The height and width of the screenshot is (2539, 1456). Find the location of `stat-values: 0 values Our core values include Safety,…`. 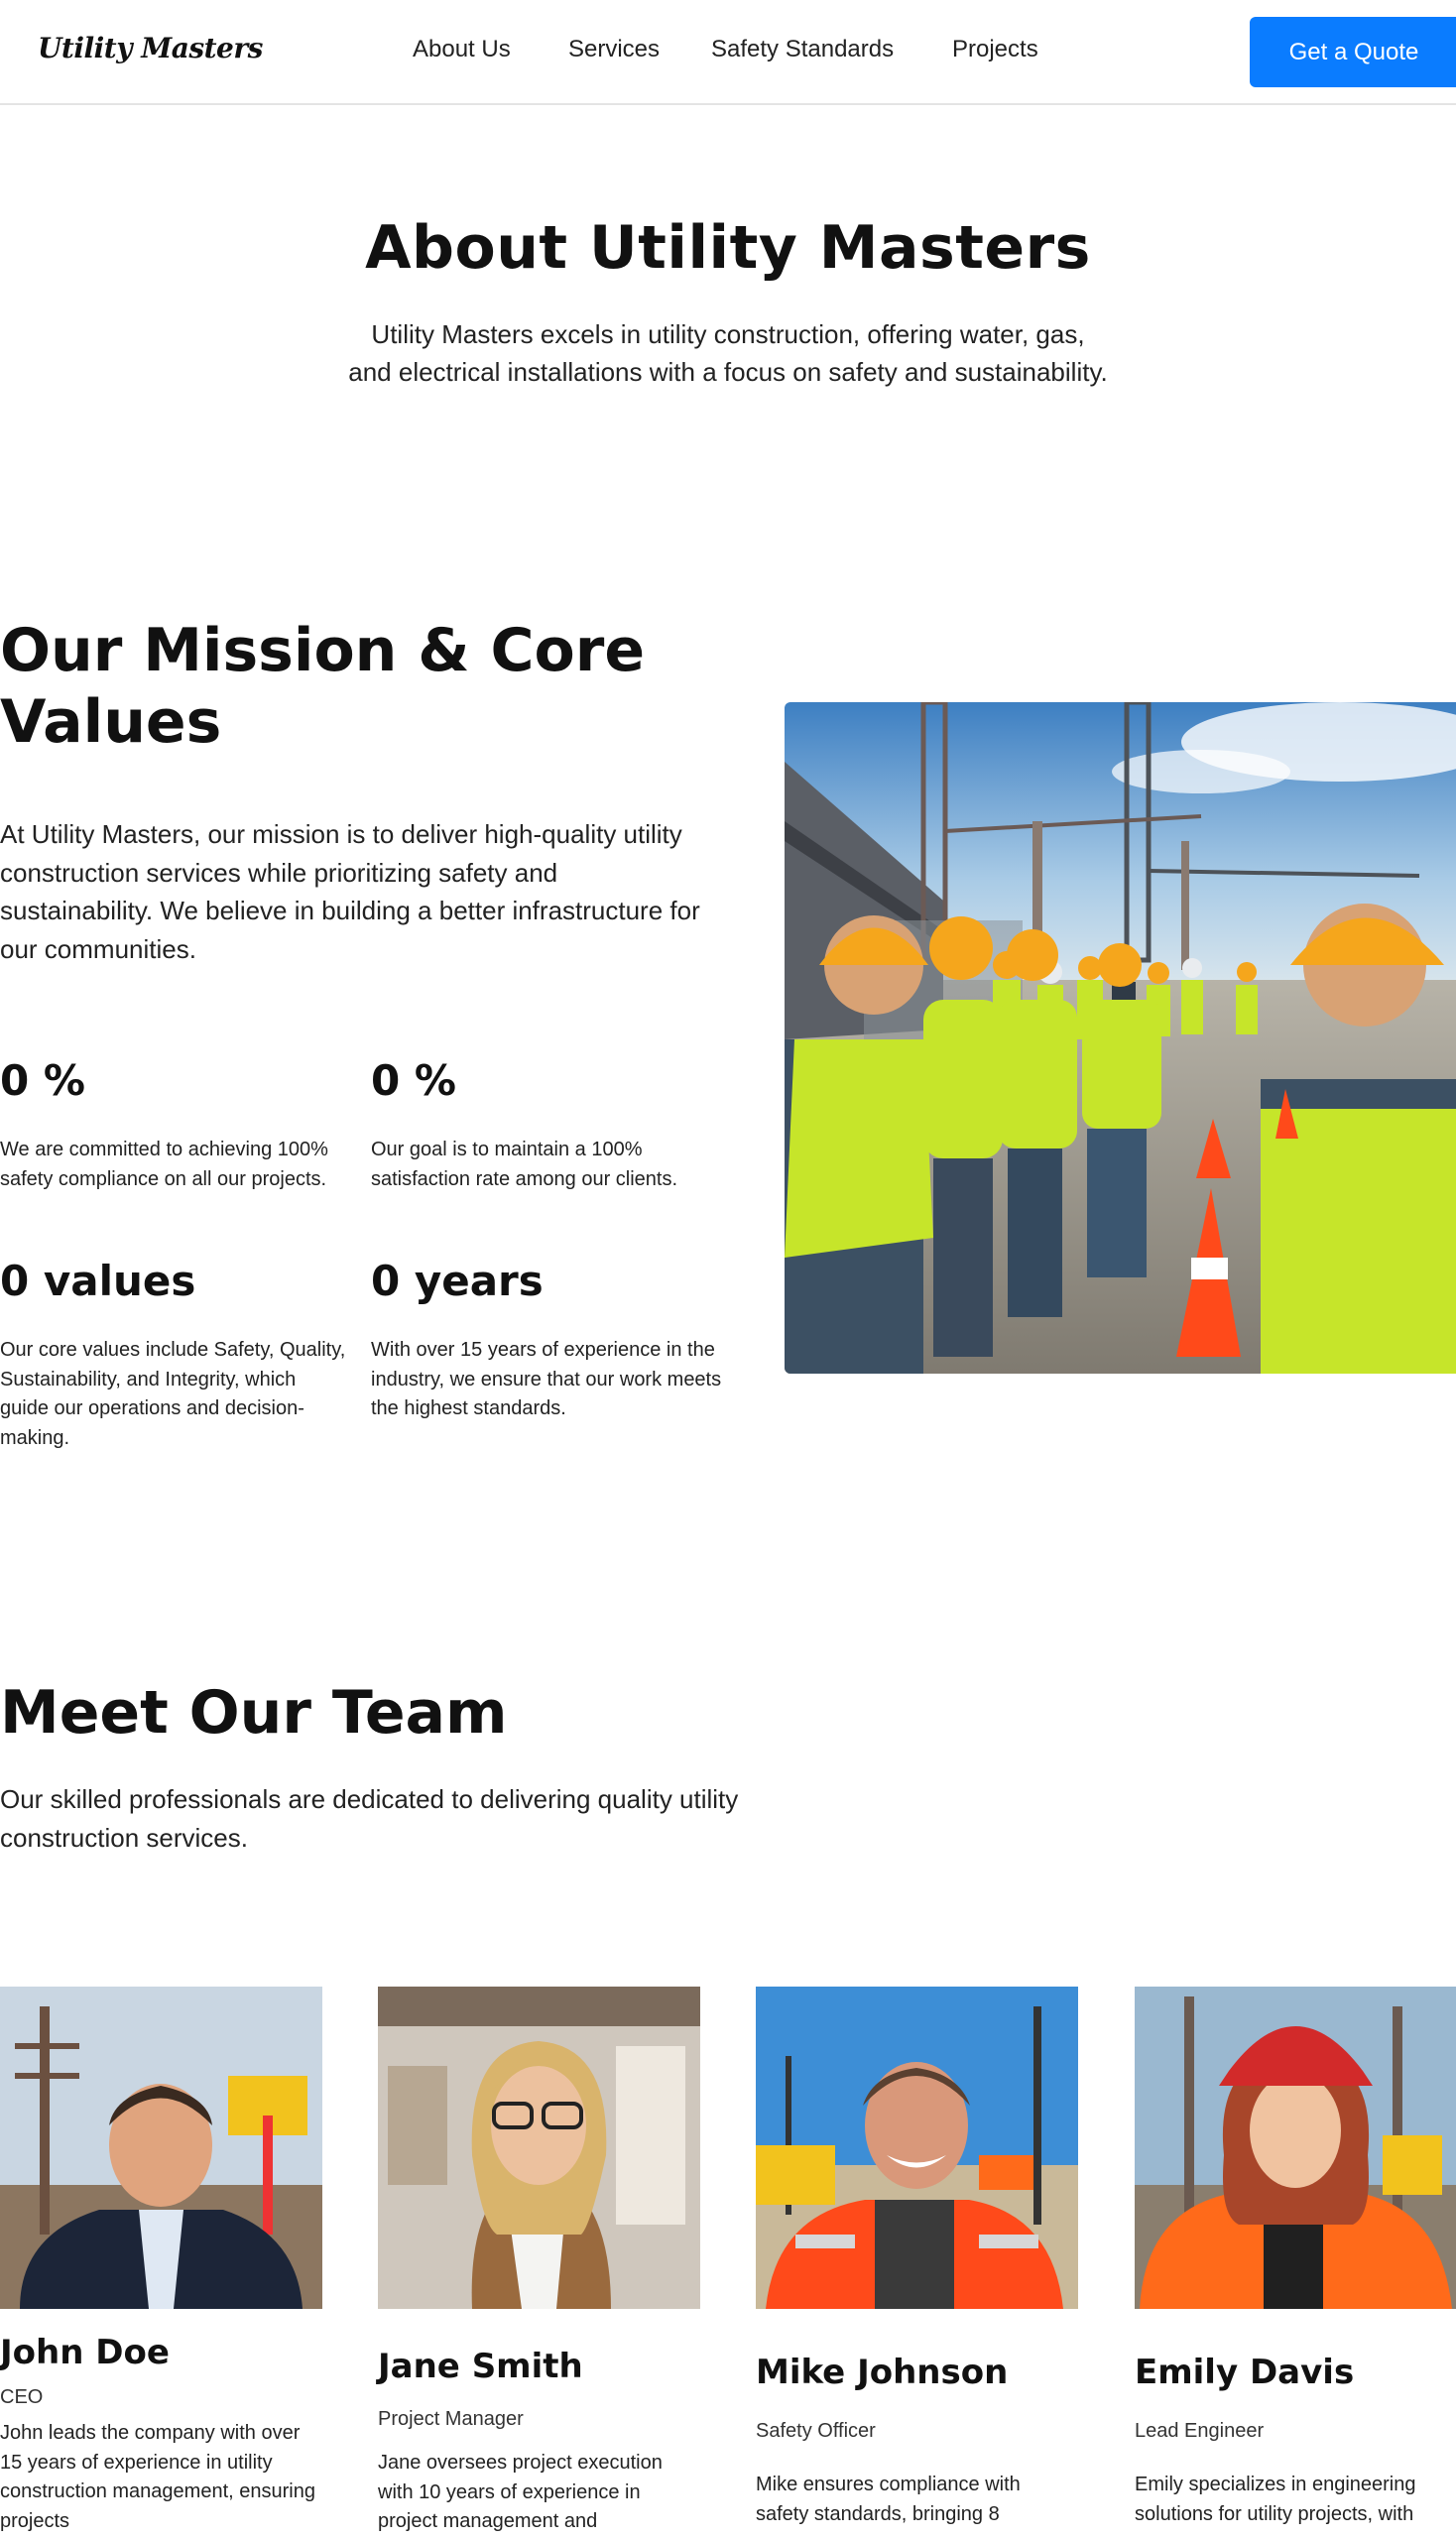

stat-values: 0 values Our core values include Safety,… is located at coordinates (173, 1355).